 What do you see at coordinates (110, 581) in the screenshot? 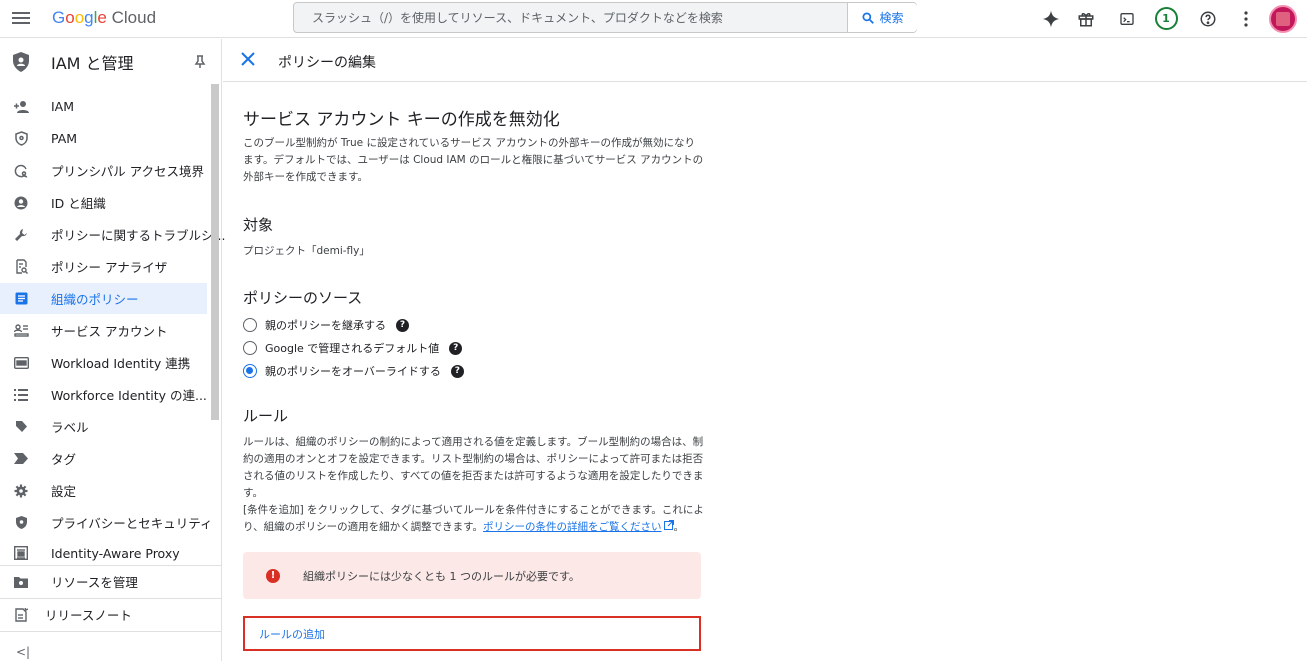
I see `sidebar-item-manage-resources: リソースを管理` at bounding box center [110, 581].